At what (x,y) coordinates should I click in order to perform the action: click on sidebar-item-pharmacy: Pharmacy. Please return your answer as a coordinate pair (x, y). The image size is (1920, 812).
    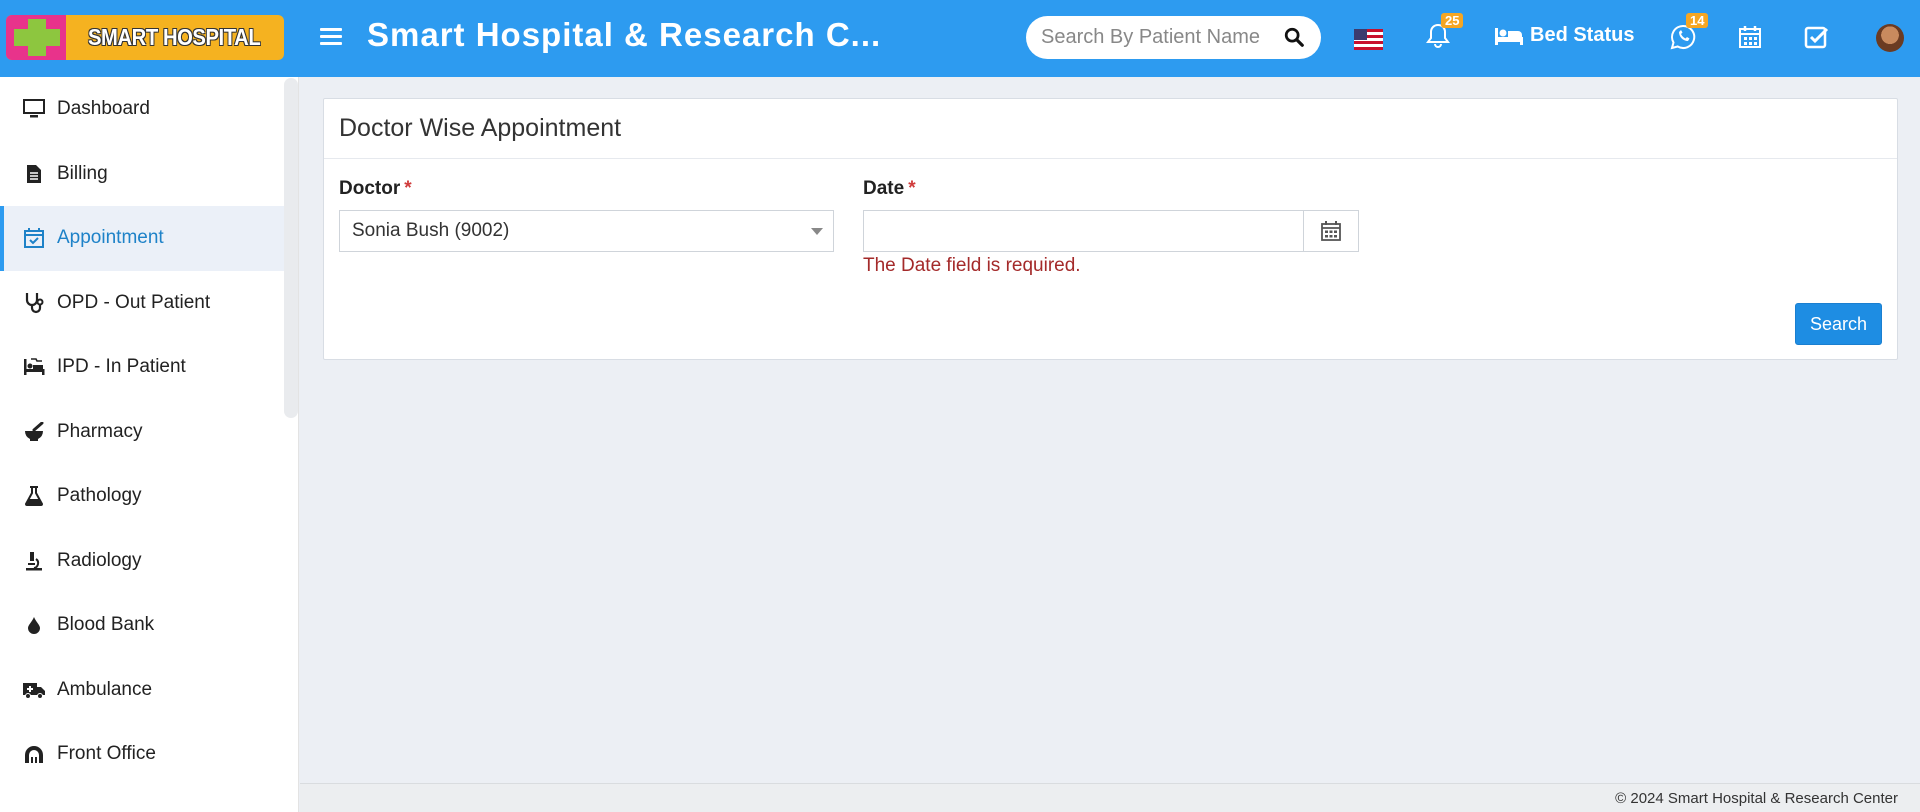
    Looking at the image, I should click on (149, 432).